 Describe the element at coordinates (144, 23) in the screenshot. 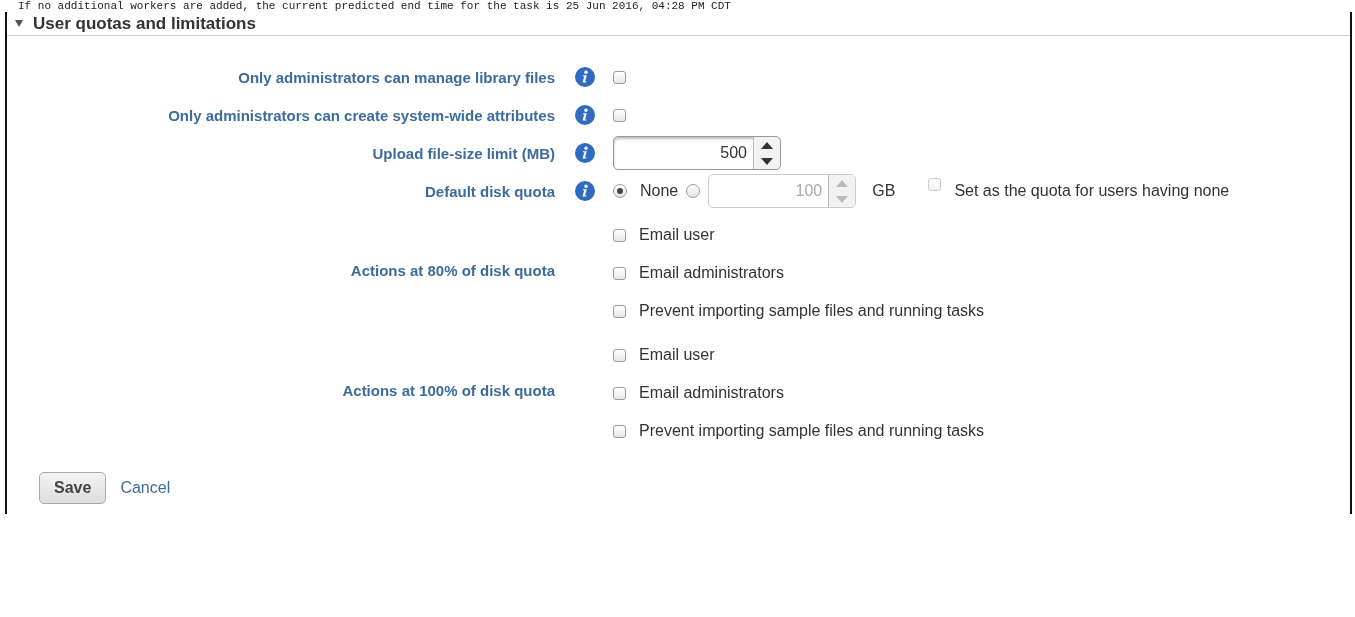

I see `section-title: User quotas and limitations` at that location.